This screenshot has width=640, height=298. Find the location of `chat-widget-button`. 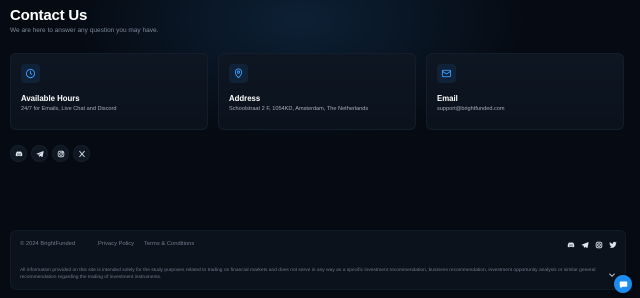

chat-widget-button is located at coordinates (623, 284).